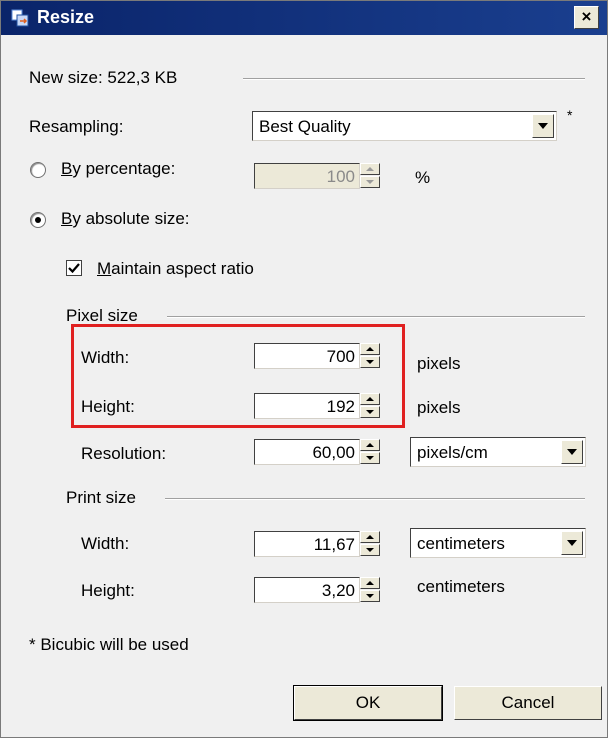  What do you see at coordinates (66, 17) in the screenshot?
I see `window-title: Resize` at bounding box center [66, 17].